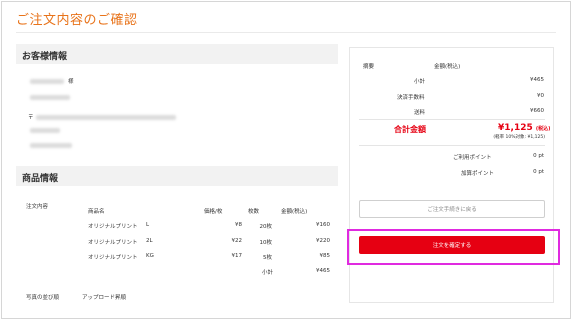  Describe the element at coordinates (410, 129) in the screenshot. I see `total-label: 合計金額` at that location.